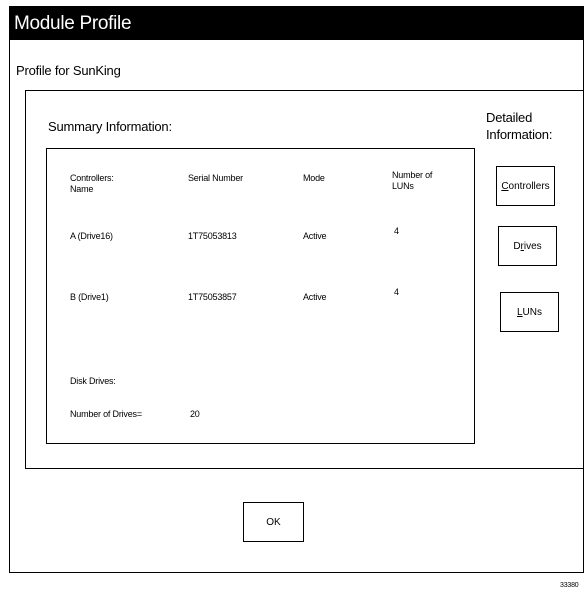 The width and height of the screenshot is (584, 594). I want to click on controllers-button-label: ontrollers, so click(529, 186).